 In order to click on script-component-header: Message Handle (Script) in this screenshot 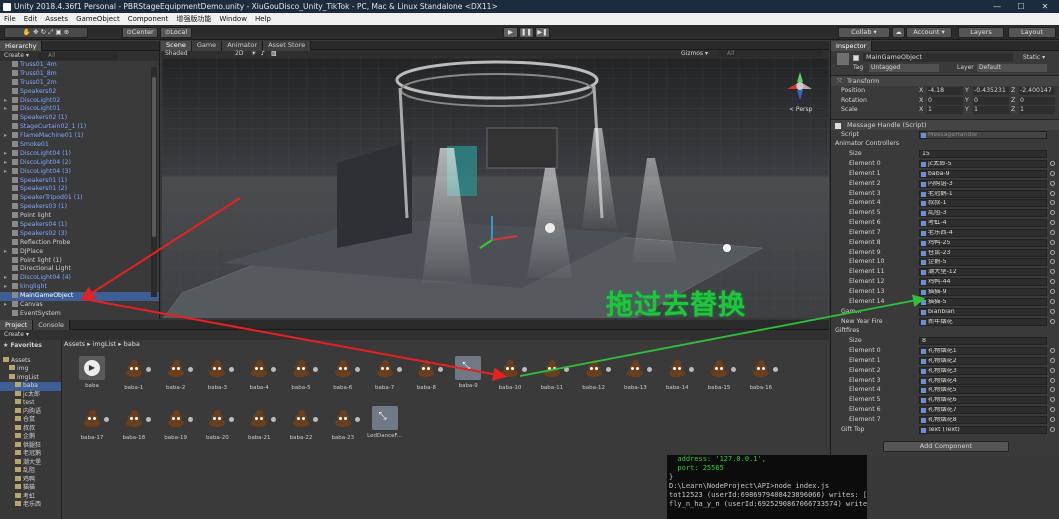, I will do `click(945, 124)`.